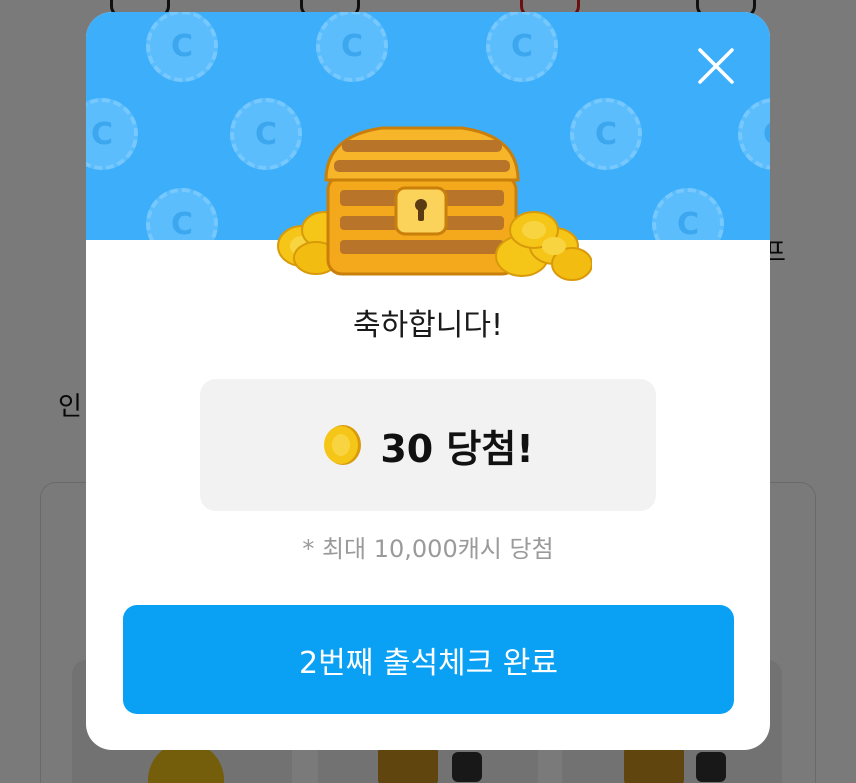 The width and height of the screenshot is (856, 783). I want to click on treasure-chest-icon, so click(432, 203).